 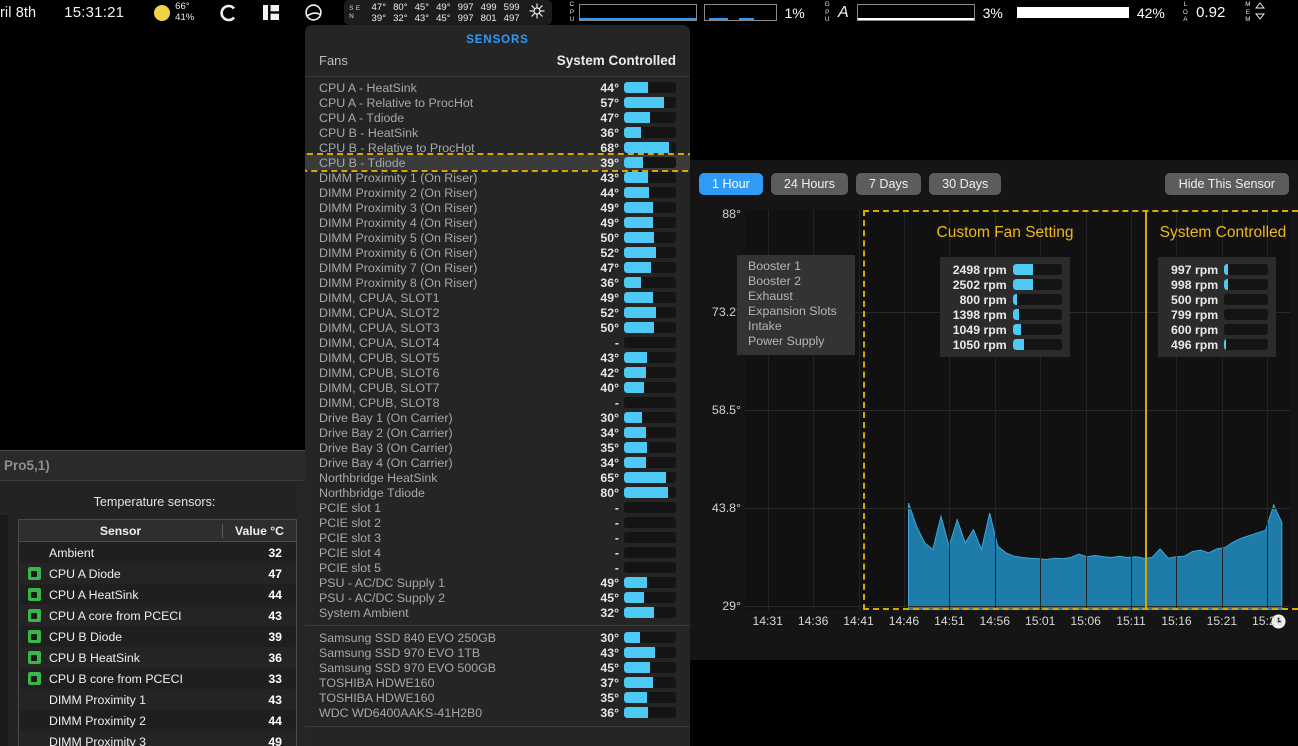 What do you see at coordinates (313, 12) in the screenshot?
I see `do-not-disturb-icon` at bounding box center [313, 12].